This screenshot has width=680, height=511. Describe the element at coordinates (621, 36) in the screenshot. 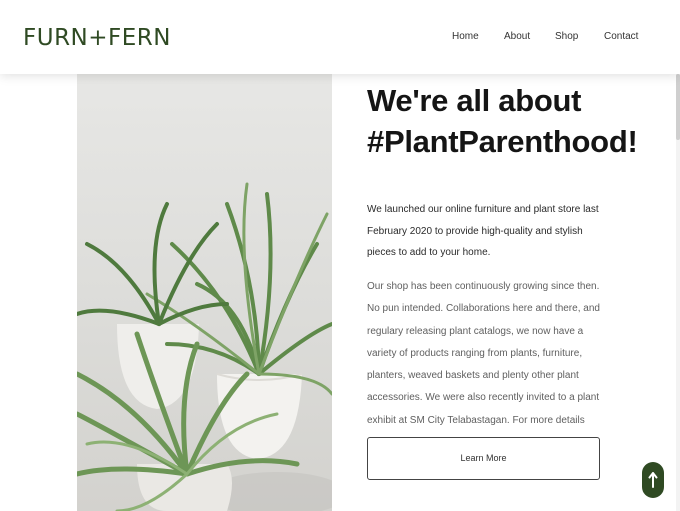

I see `nav-contact-link: Contact` at that location.